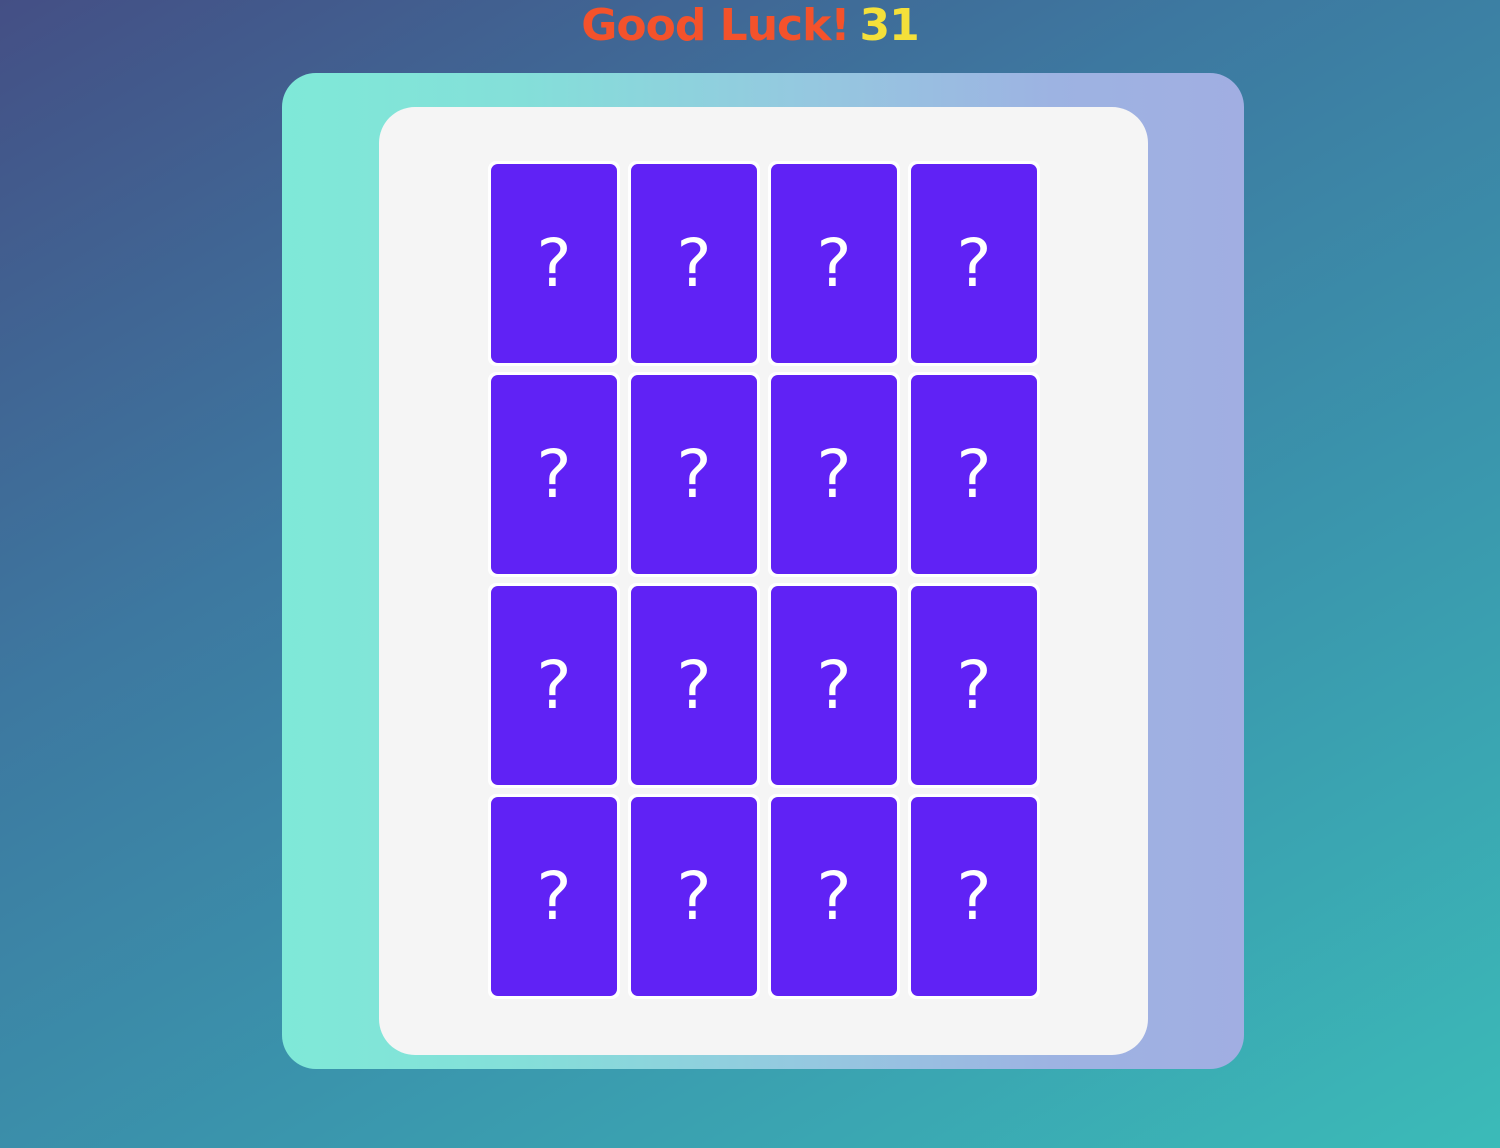  I want to click on game-header: Good Luck! 31, so click(750, 26).